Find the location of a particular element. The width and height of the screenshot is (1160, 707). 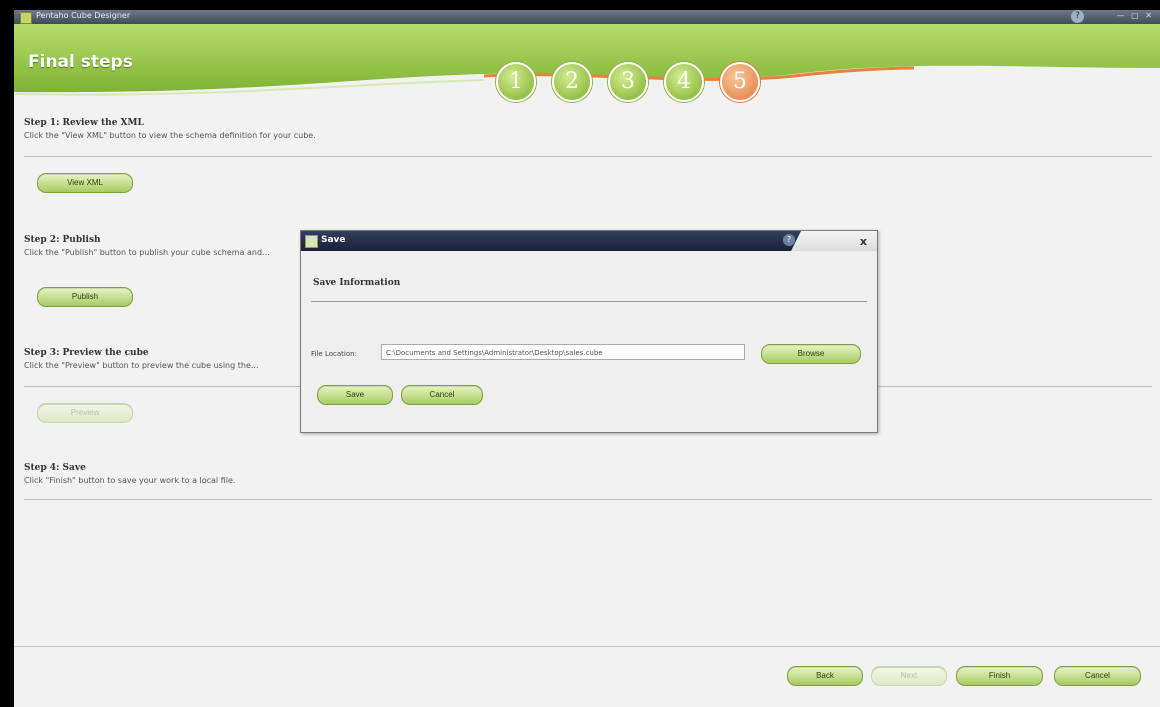

dialog-title-bar: Save ? x is located at coordinates (589, 241).